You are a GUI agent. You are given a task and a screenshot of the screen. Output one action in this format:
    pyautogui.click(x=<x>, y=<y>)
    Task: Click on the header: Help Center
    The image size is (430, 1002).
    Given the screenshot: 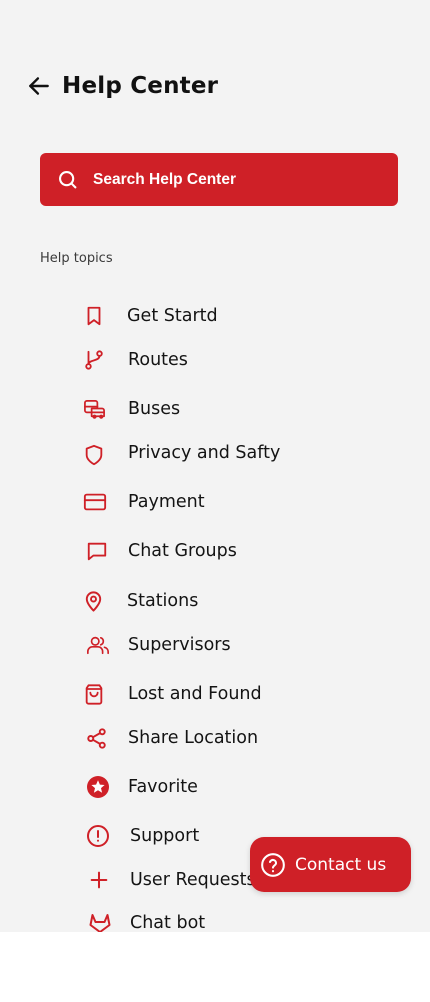 What is the action you would take?
    pyautogui.click(x=122, y=86)
    